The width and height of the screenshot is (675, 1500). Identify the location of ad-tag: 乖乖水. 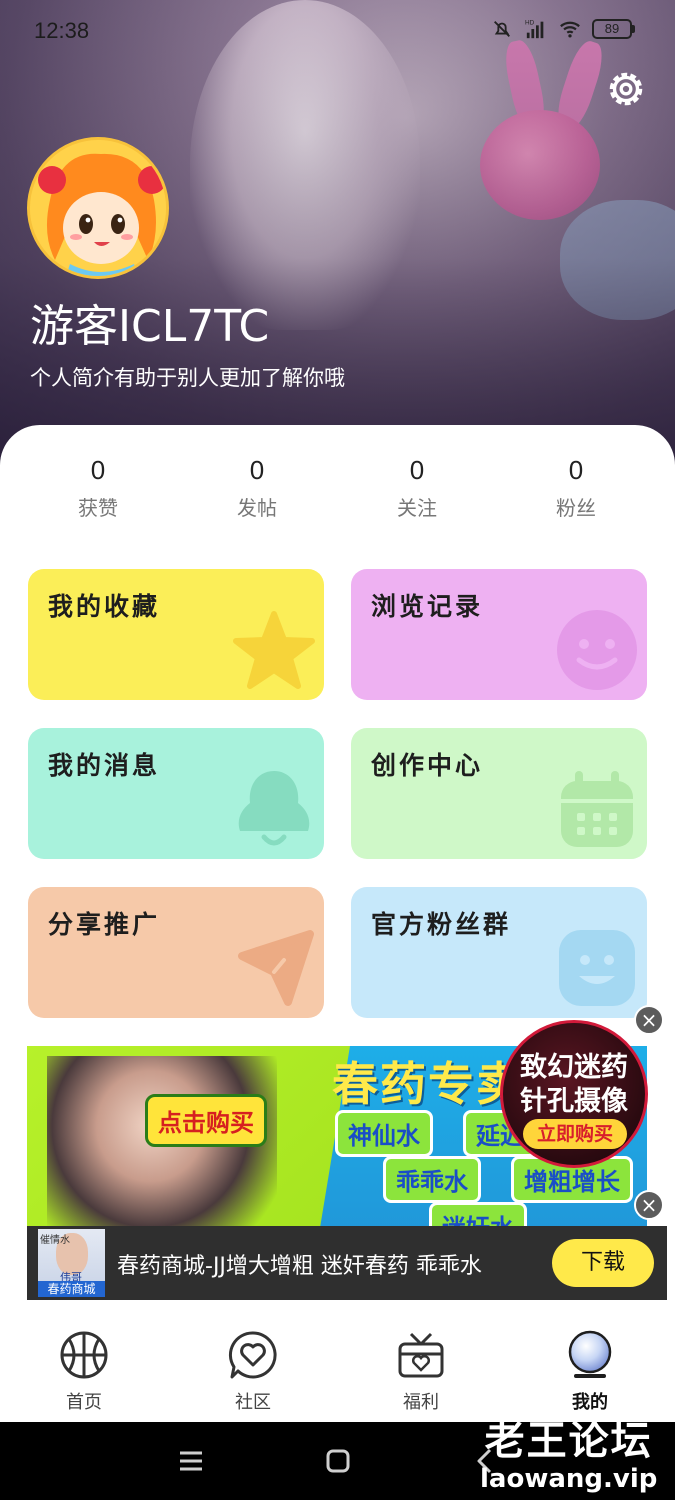
(432, 1179).